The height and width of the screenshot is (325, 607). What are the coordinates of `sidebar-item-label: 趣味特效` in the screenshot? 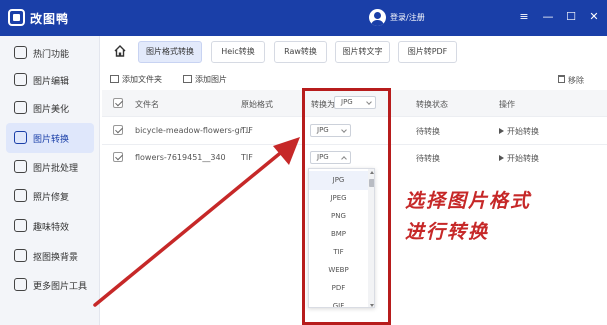 It's located at (51, 228).